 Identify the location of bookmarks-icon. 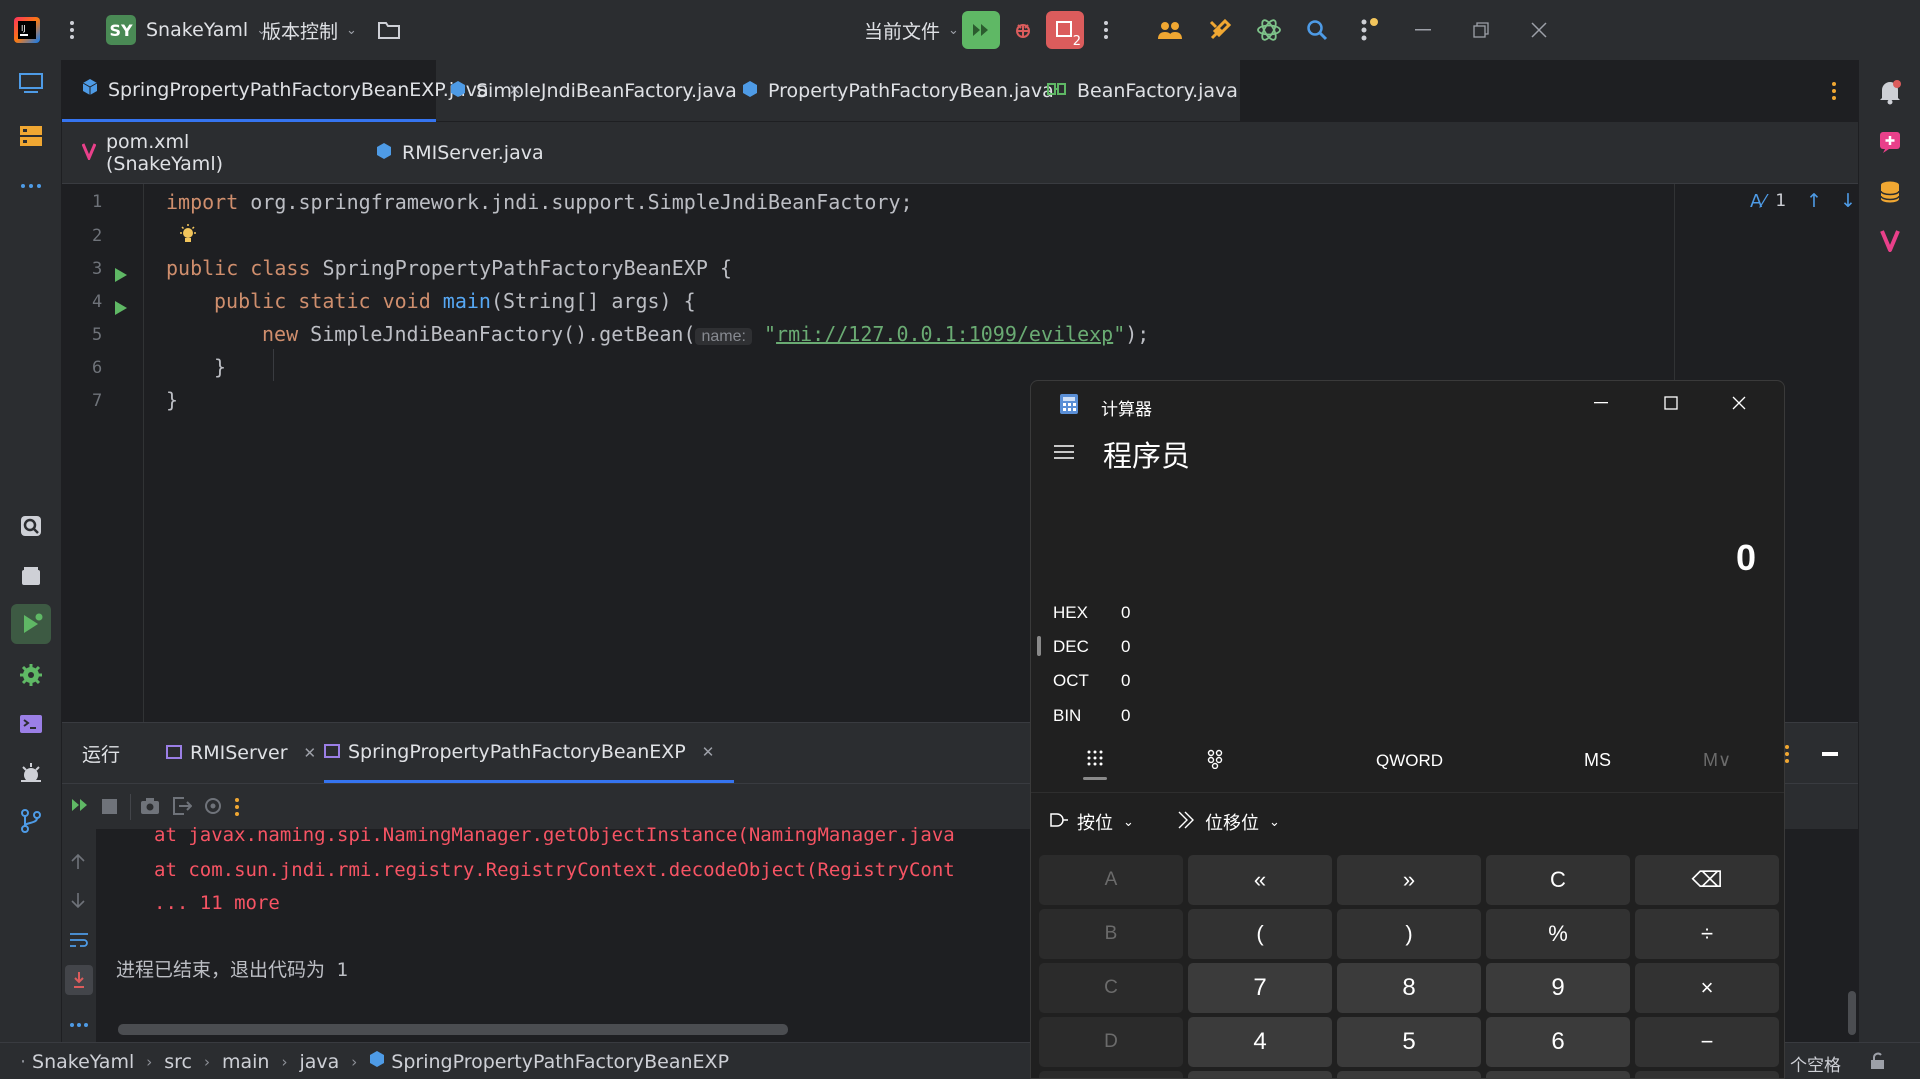
(31, 576).